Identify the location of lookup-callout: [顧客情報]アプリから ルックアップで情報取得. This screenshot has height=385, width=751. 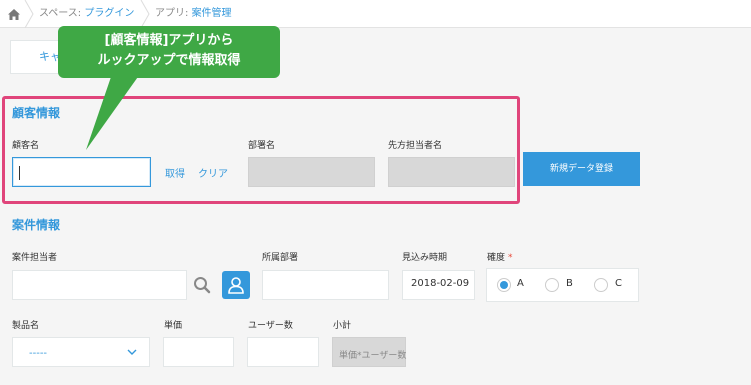
(169, 52).